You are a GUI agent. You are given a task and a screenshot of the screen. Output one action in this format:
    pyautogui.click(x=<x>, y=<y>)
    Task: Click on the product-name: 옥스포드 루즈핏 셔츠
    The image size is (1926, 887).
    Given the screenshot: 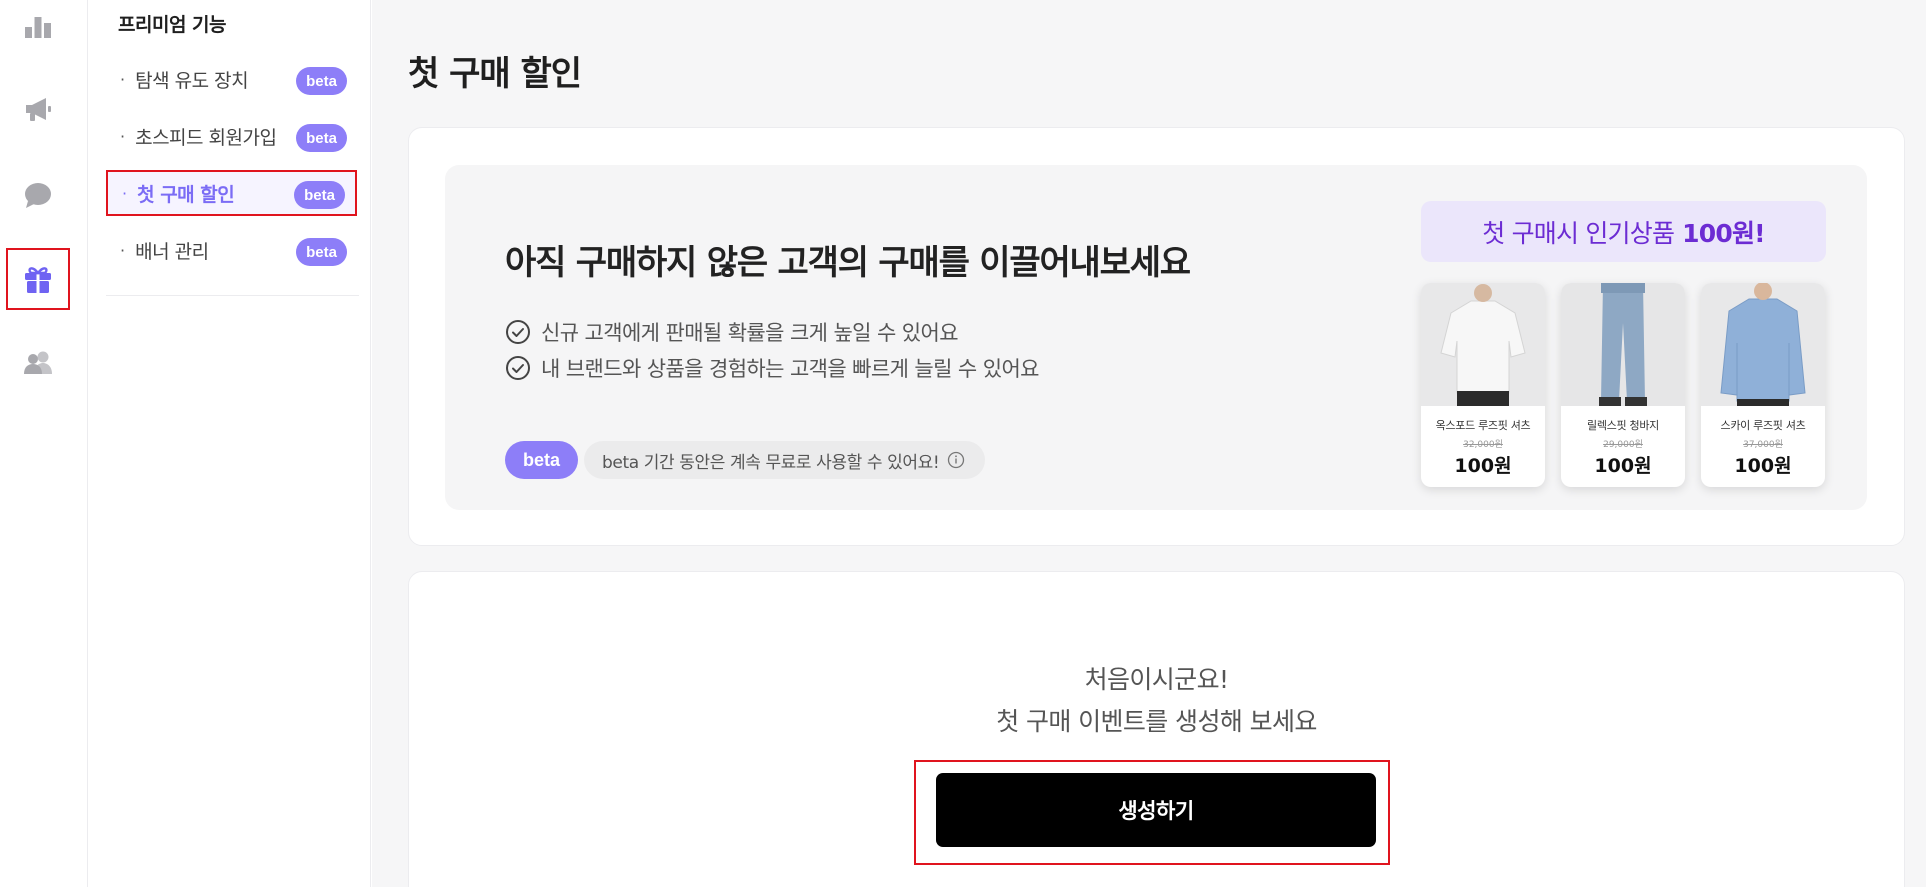 What is the action you would take?
    pyautogui.click(x=1483, y=425)
    